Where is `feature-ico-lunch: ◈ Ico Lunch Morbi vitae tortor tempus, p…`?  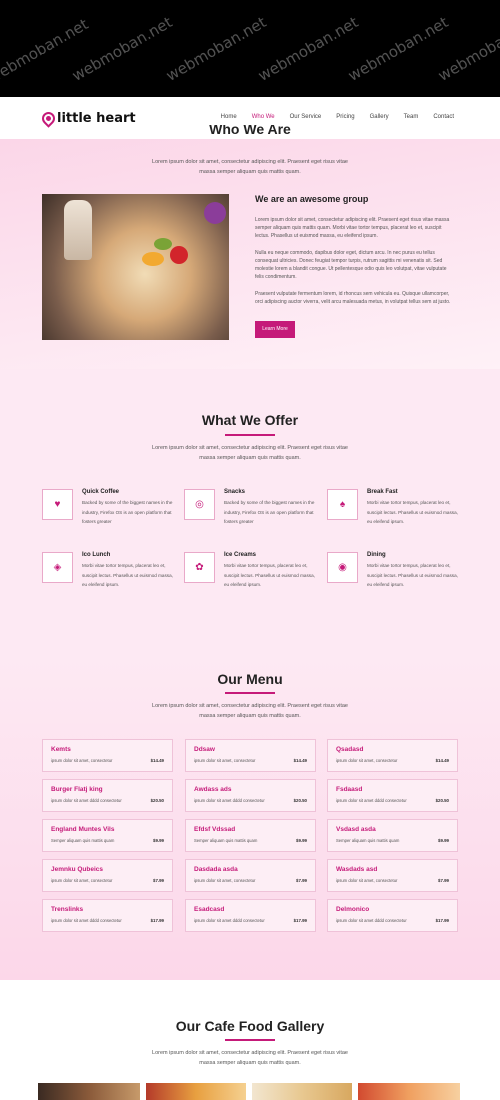
feature-ico-lunch: ◈ Ico Lunch Morbi vitae tortor tempus, p… is located at coordinates (112, 572).